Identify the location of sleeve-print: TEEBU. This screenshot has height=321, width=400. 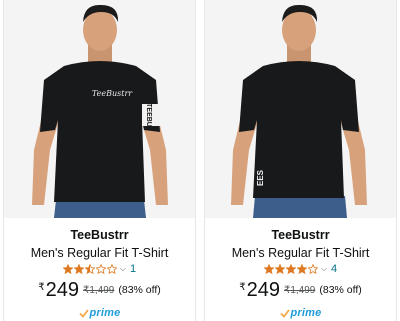
(148, 115).